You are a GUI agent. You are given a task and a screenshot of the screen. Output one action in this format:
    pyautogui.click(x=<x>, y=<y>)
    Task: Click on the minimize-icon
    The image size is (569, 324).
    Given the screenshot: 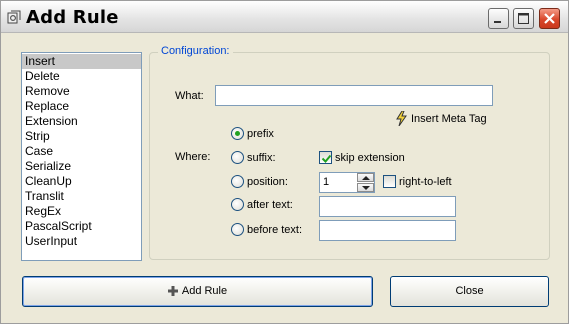 What is the action you would take?
    pyautogui.click(x=497, y=22)
    